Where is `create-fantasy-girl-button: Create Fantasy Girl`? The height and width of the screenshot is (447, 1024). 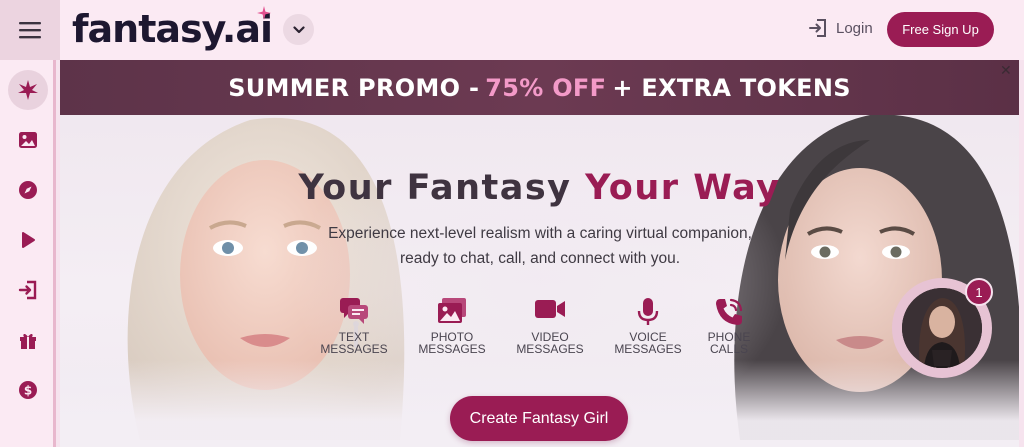 create-fantasy-girl-button: Create Fantasy Girl is located at coordinates (539, 418).